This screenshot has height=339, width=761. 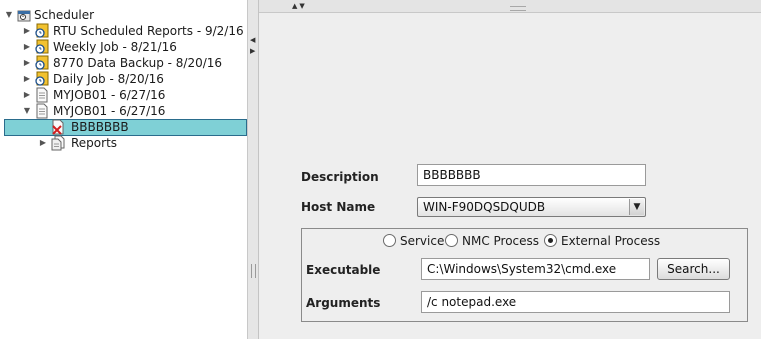 I want to click on scheduler-icon, so click(x=24, y=15).